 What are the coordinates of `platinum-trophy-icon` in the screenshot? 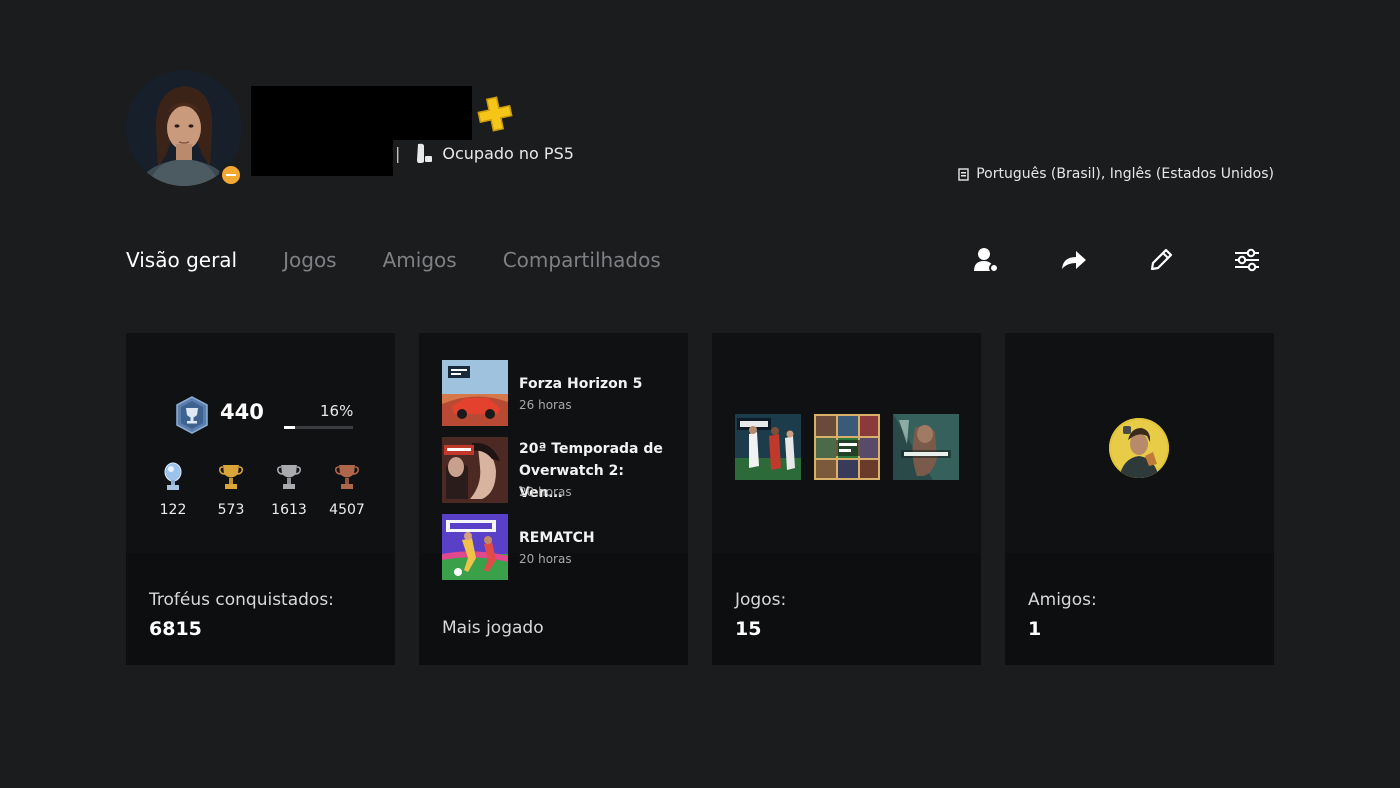 It's located at (173, 477).